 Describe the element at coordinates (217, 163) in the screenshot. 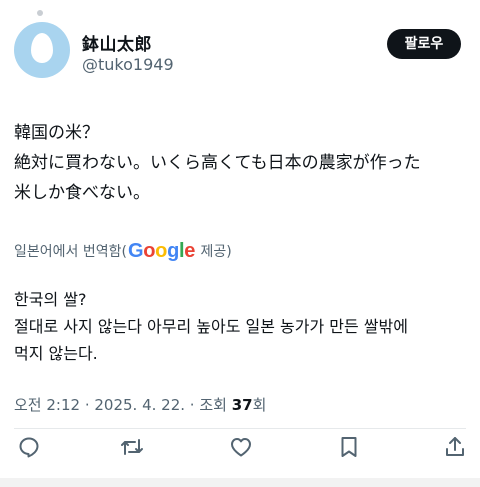

I see `tweet-text: 韓国の米？ 絶対に買わない。いくら高くても日本の農家が作った 米しか食べない。` at that location.